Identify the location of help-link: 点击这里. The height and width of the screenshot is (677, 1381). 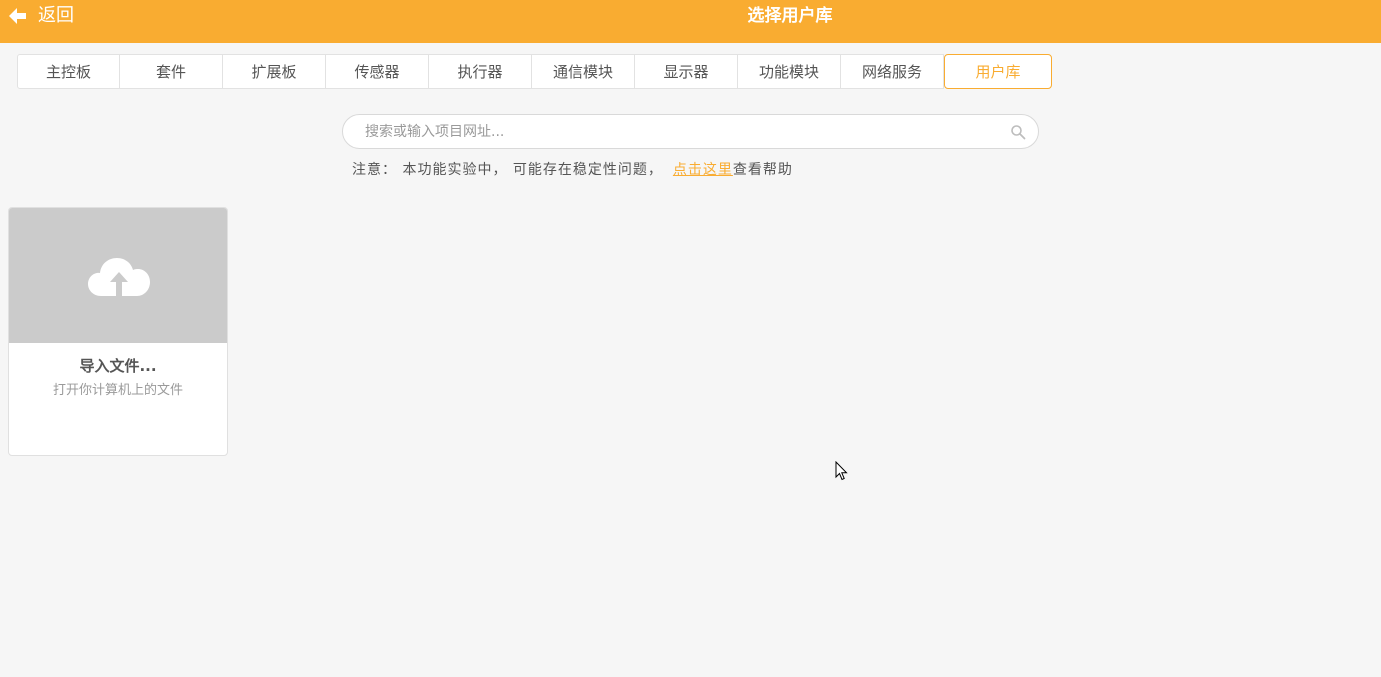
(703, 170).